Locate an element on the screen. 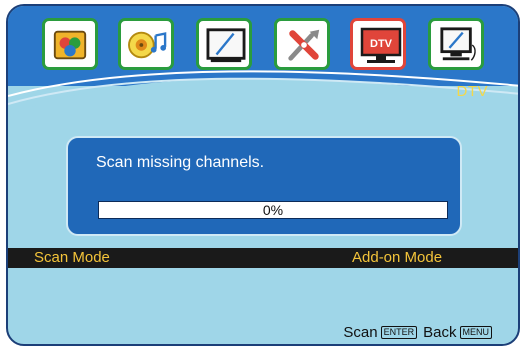 The height and width of the screenshot is (350, 526). key-hints: Scan ENTER Back MENU is located at coordinates (420, 332).